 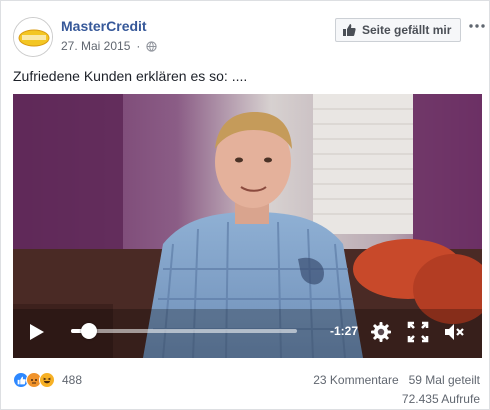 What do you see at coordinates (37, 332) in the screenshot?
I see `play-icon` at bounding box center [37, 332].